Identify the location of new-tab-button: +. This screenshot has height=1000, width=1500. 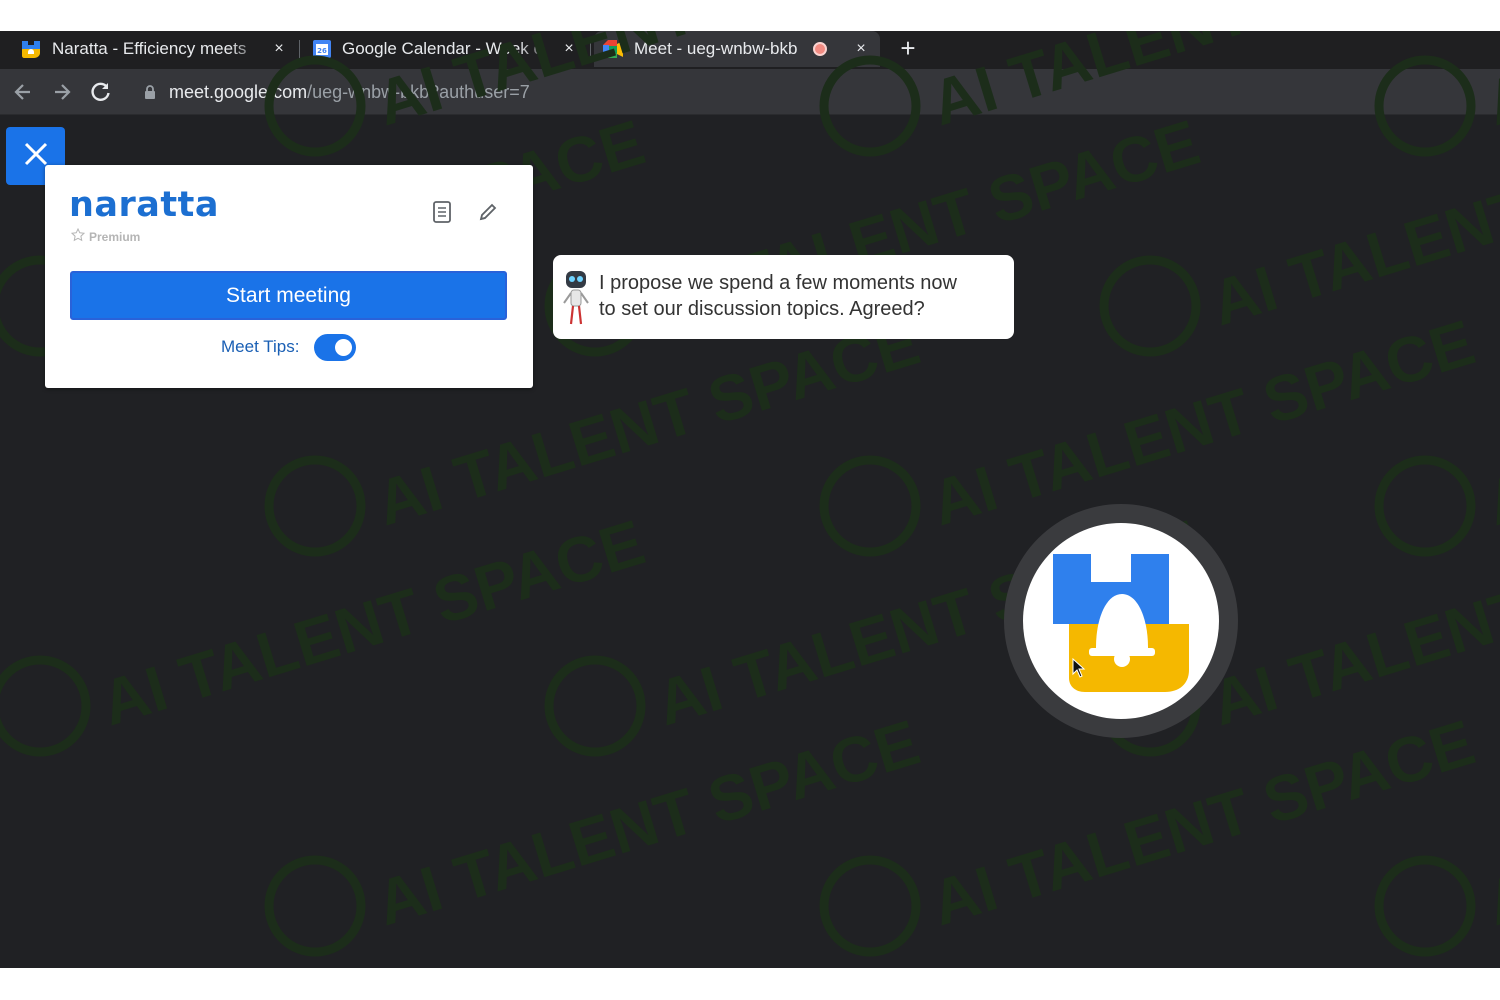
(908, 48).